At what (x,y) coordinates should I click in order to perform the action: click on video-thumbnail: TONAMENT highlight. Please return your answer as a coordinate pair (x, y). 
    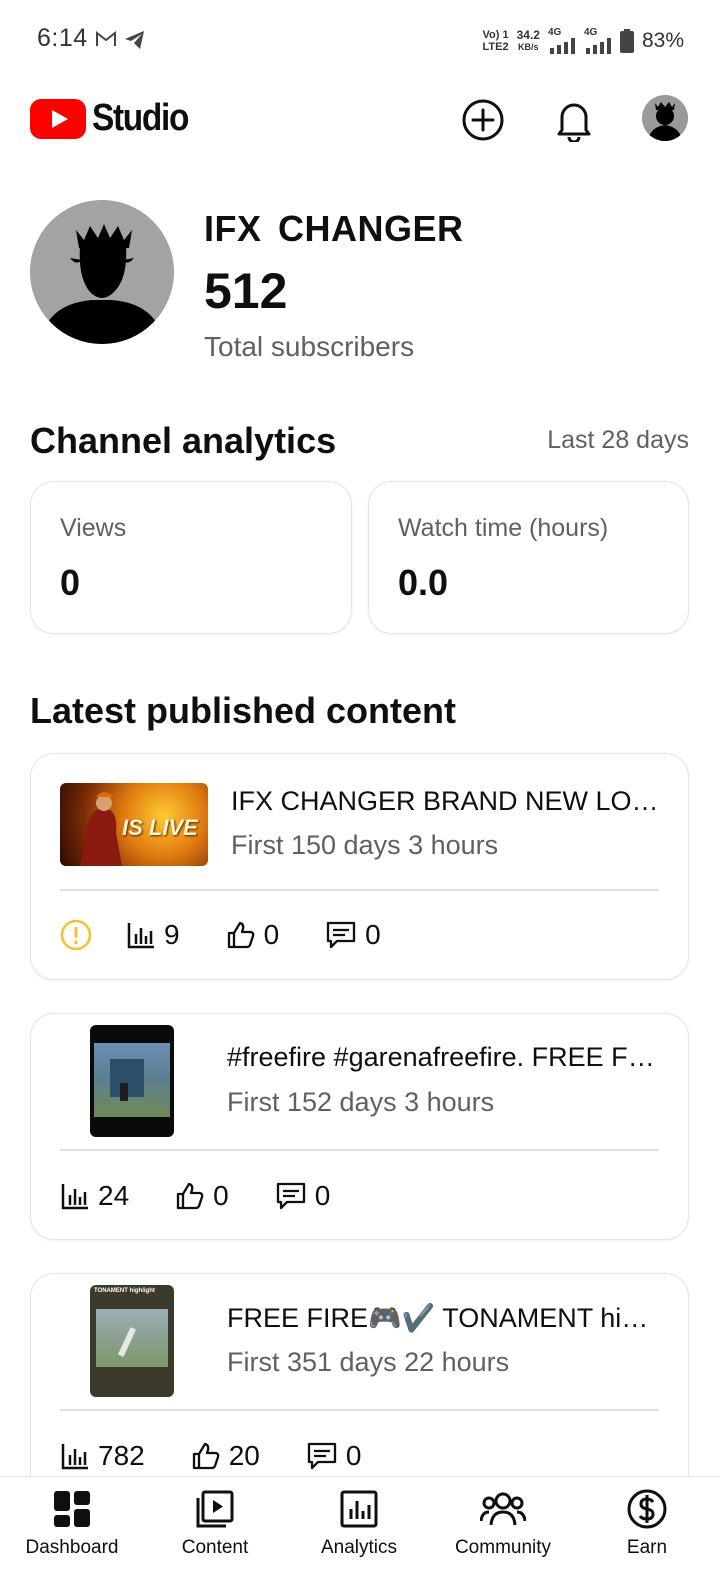
    Looking at the image, I should click on (132, 1341).